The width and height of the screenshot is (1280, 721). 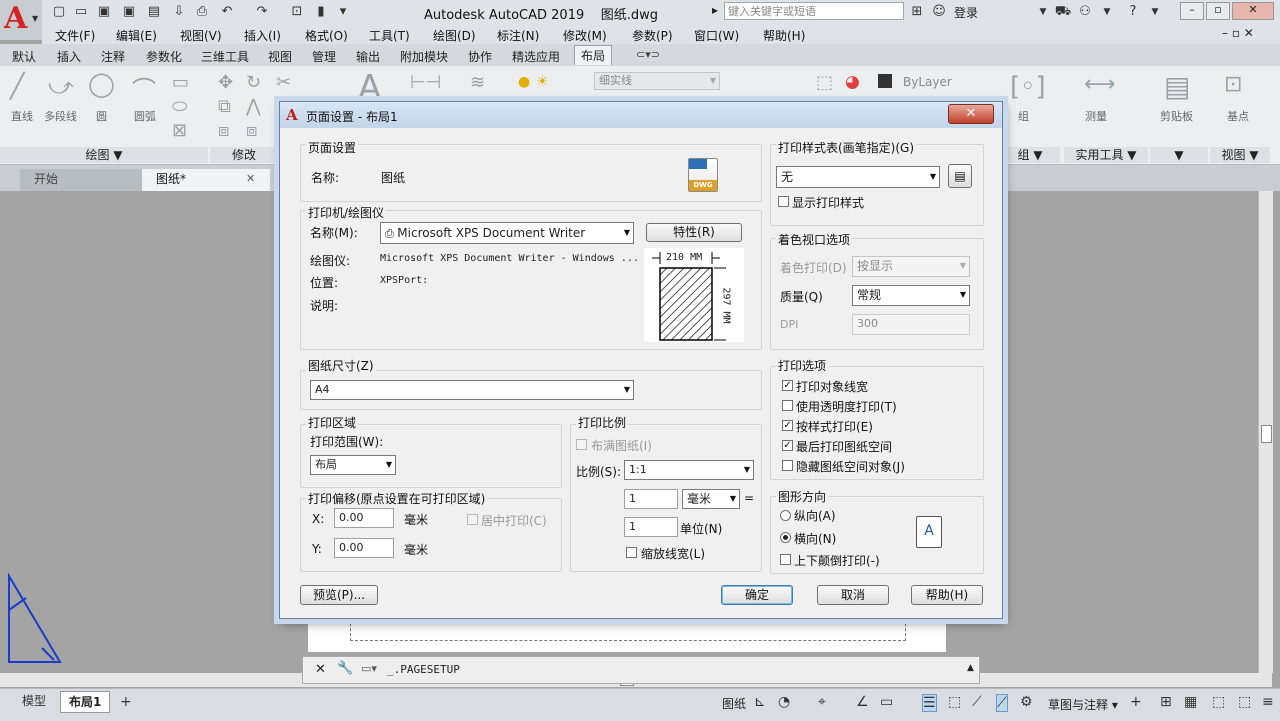 I want to click on tool-polyline: 多段线, so click(x=60, y=116).